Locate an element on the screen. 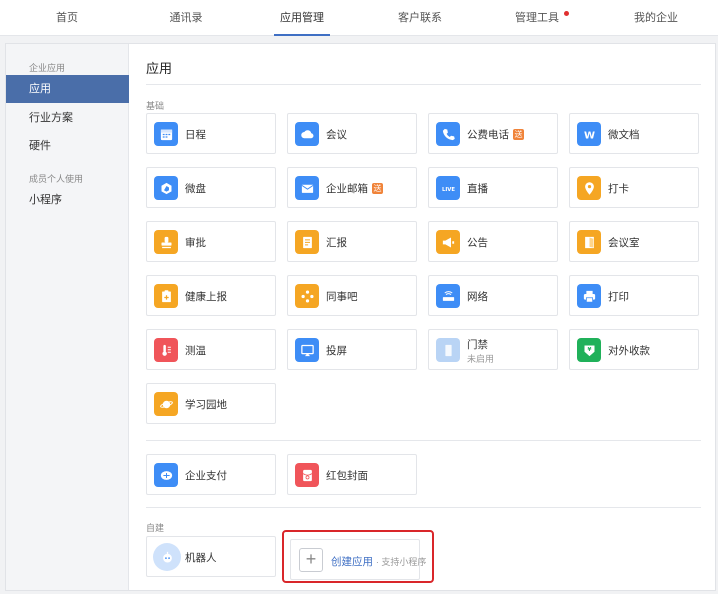 The width and height of the screenshot is (718, 594). w-doc-icon: W is located at coordinates (589, 134).